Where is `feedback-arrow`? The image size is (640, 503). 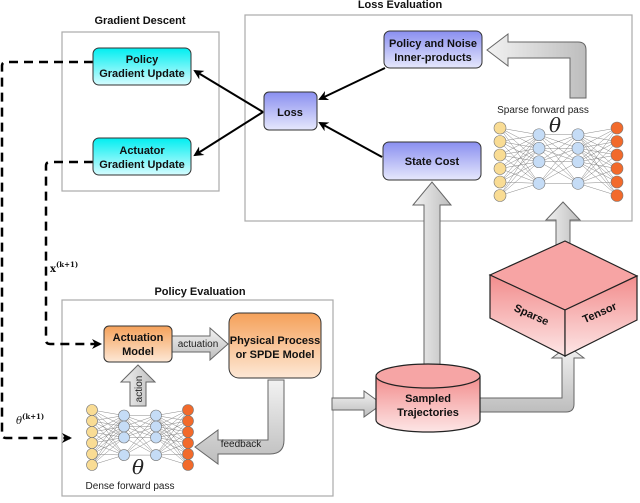
feedback-arrow is located at coordinates (239, 422).